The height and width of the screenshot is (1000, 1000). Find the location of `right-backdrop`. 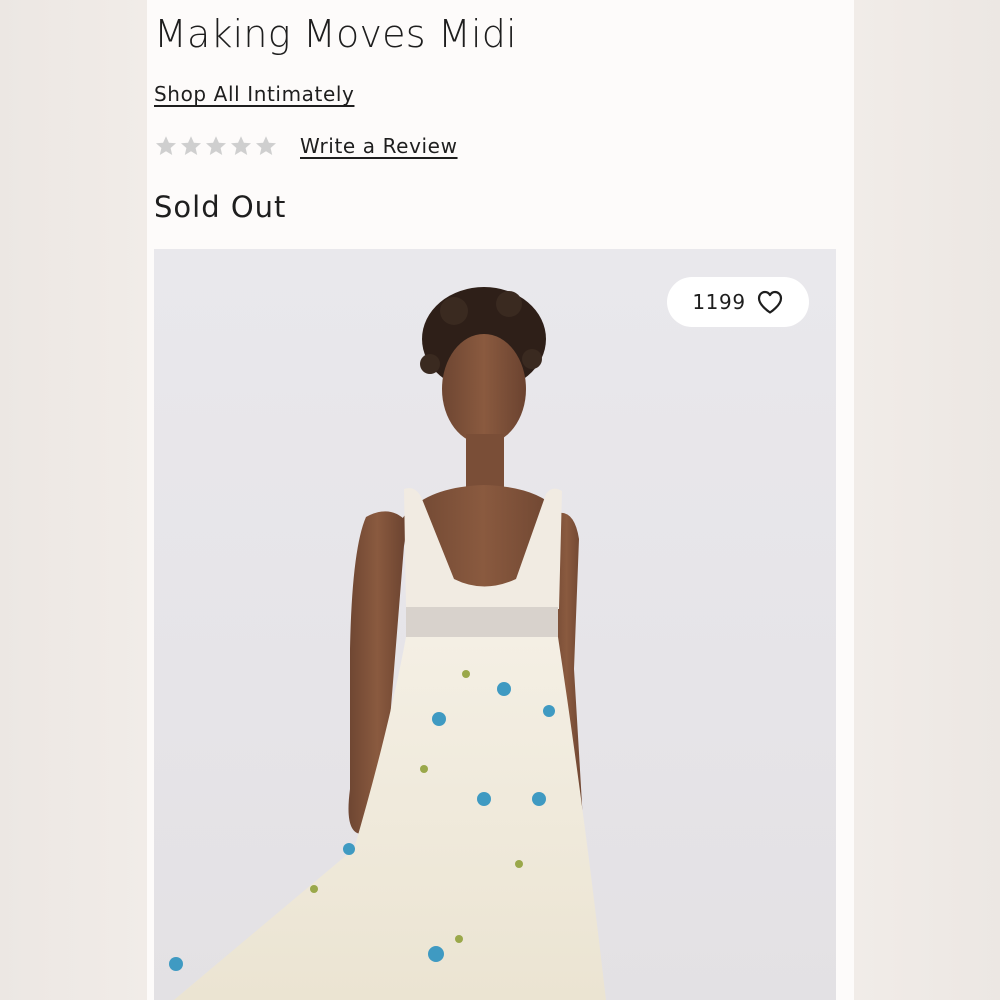

right-backdrop is located at coordinates (927, 500).